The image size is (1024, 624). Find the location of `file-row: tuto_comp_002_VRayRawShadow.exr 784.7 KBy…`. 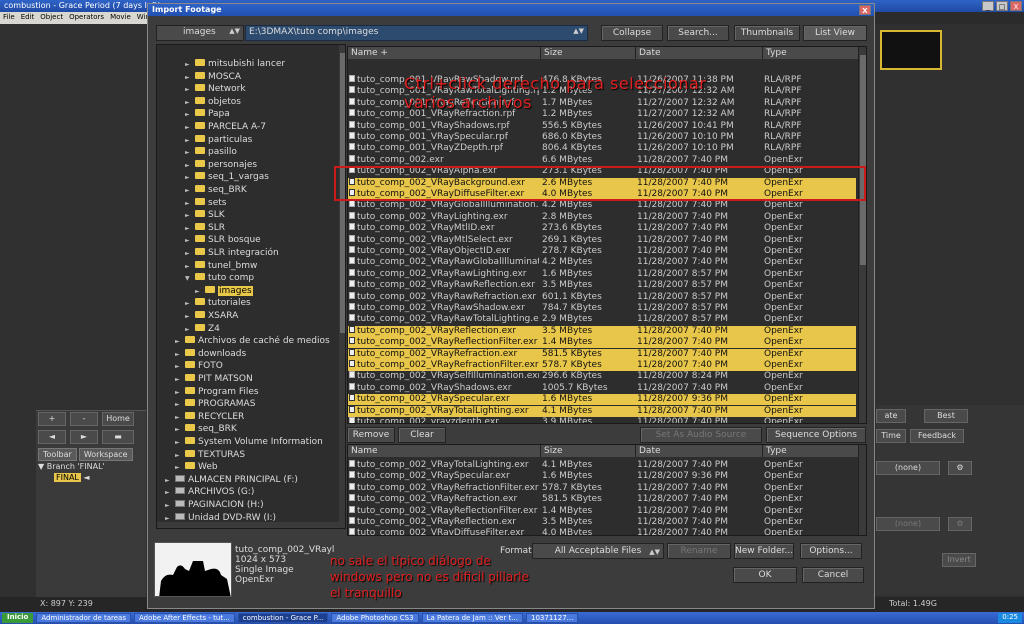

file-row: tuto_comp_002_VRayRawShadow.exr 784.7 KBy… is located at coordinates (602, 308).